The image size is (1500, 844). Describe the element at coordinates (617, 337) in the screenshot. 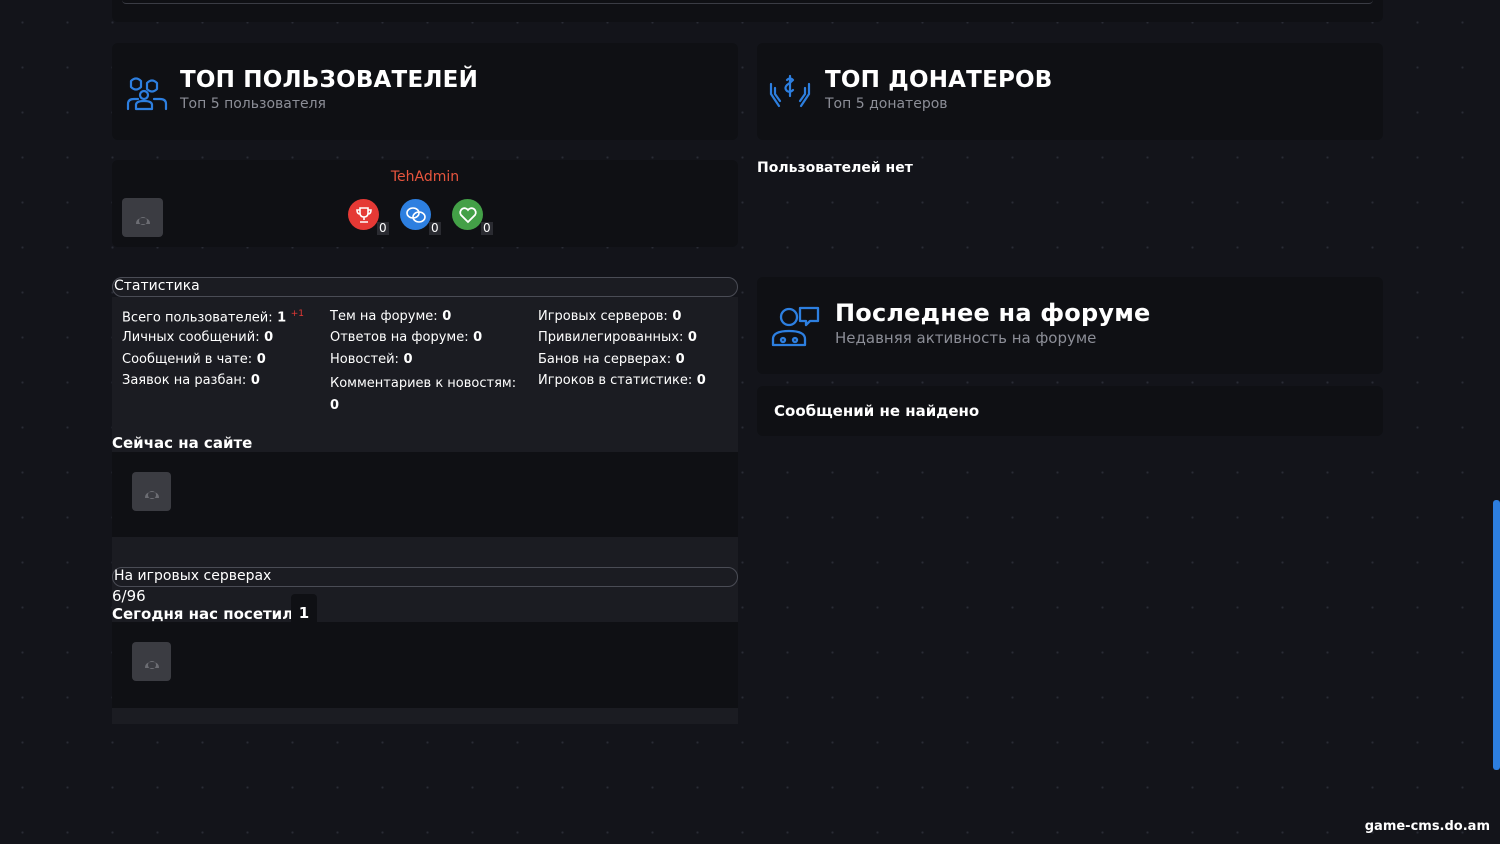

I see `stat-privileged: Привилегированных: 0` at that location.